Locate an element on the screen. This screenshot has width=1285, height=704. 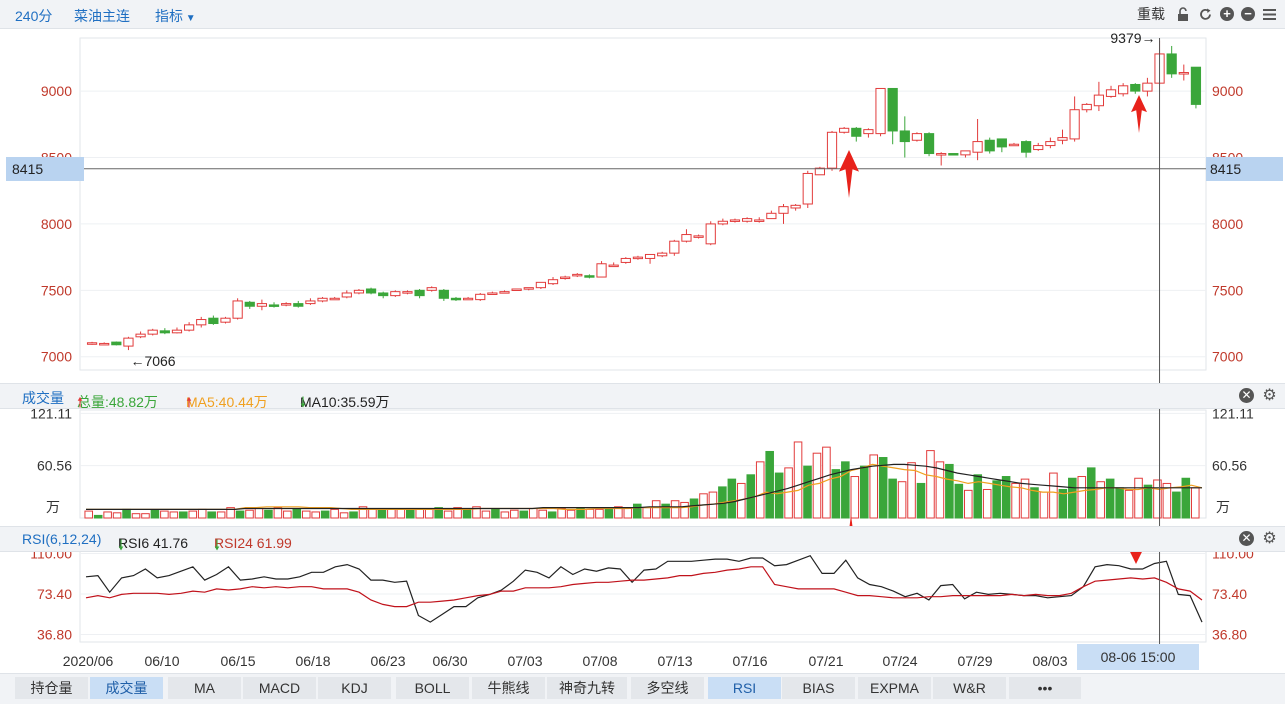
x-axis-date: 08/03 is located at coordinates (1049, 661).